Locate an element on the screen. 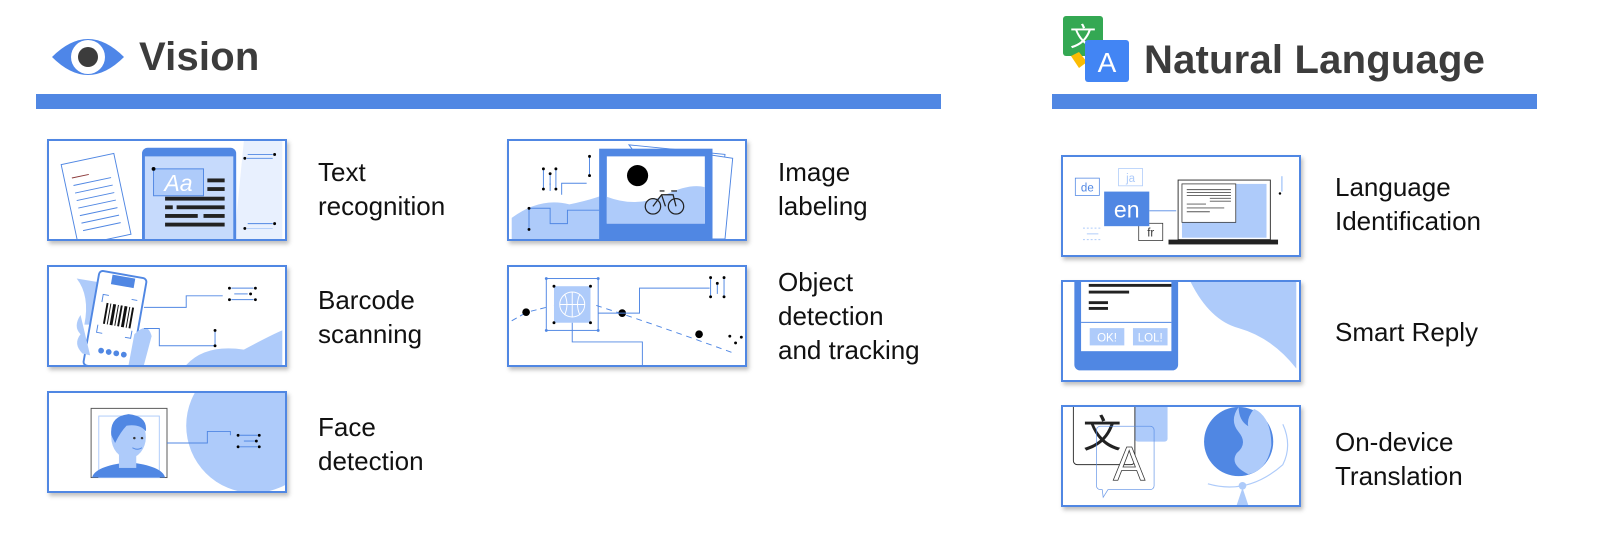  label-line: Identification is located at coordinates (1408, 221).